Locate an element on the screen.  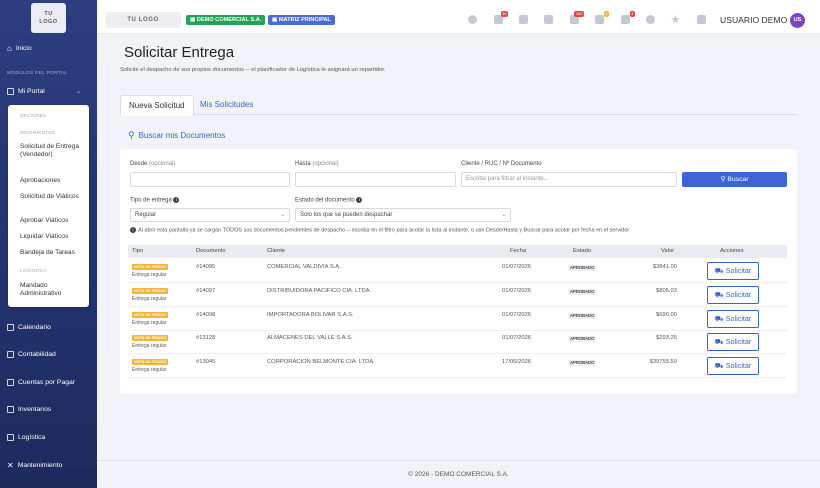
documento-cell: #14097 is located at coordinates (205, 291).